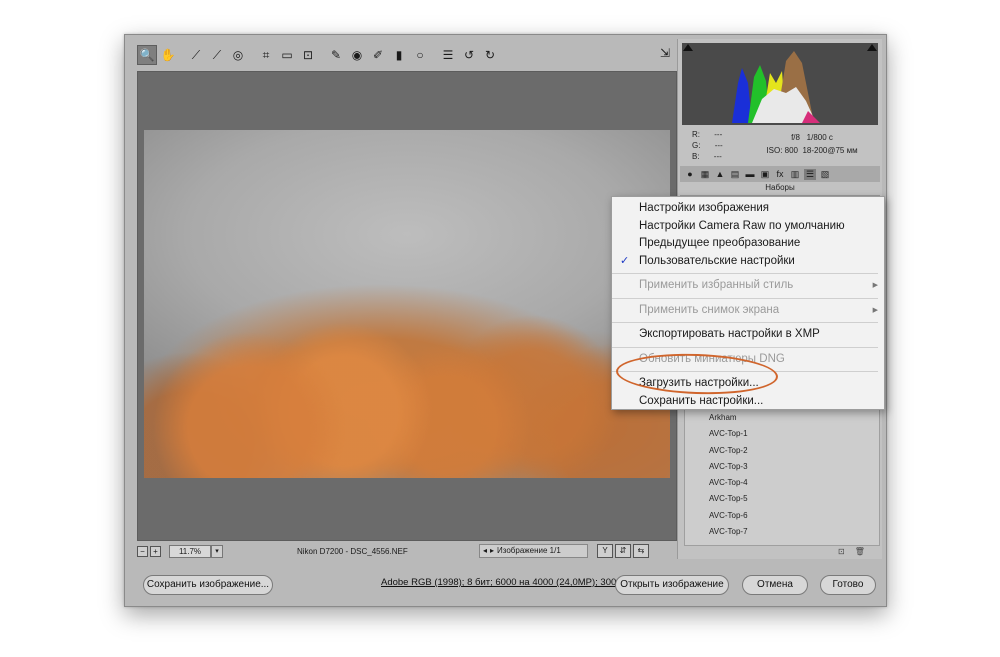 The width and height of the screenshot is (1000, 657). I want to click on adjustment-brush-icon: ✐, so click(378, 55).